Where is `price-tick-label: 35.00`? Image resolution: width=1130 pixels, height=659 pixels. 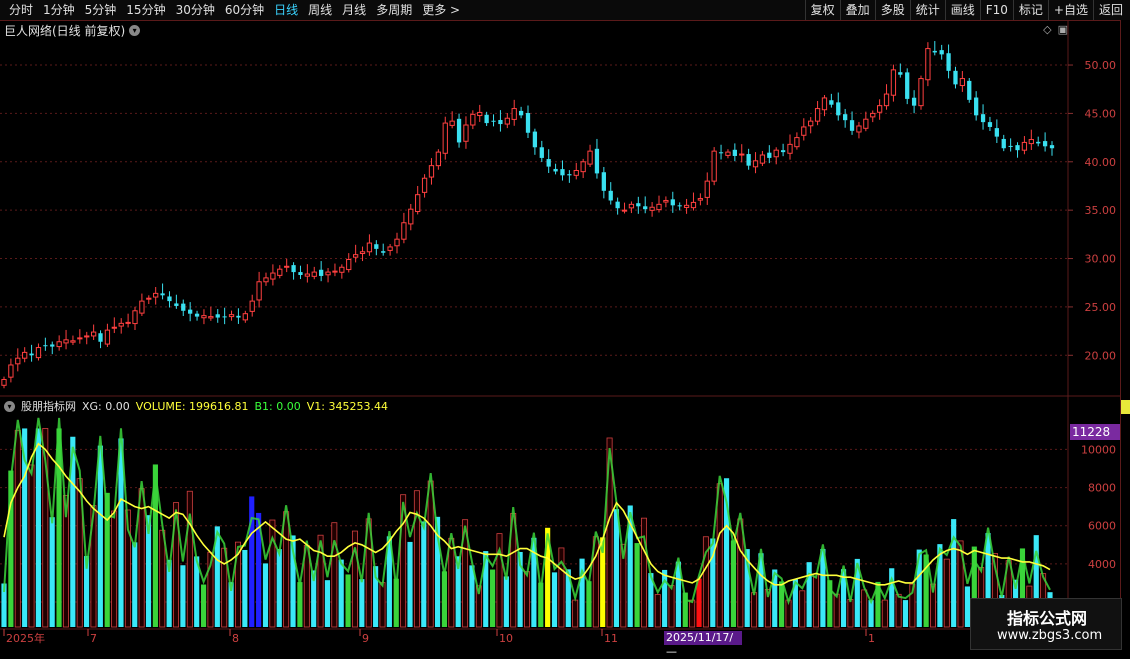 price-tick-label: 35.00 is located at coordinates (1101, 210).